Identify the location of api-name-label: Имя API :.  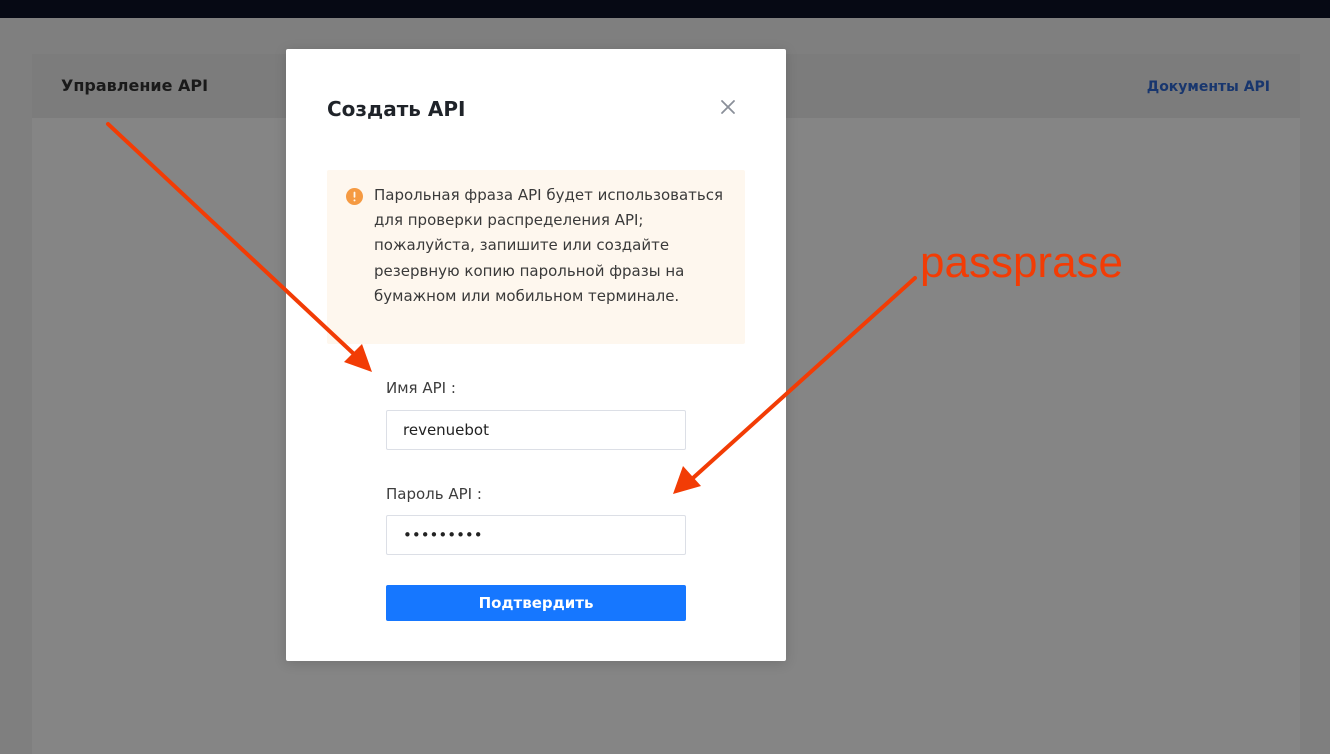
(421, 388).